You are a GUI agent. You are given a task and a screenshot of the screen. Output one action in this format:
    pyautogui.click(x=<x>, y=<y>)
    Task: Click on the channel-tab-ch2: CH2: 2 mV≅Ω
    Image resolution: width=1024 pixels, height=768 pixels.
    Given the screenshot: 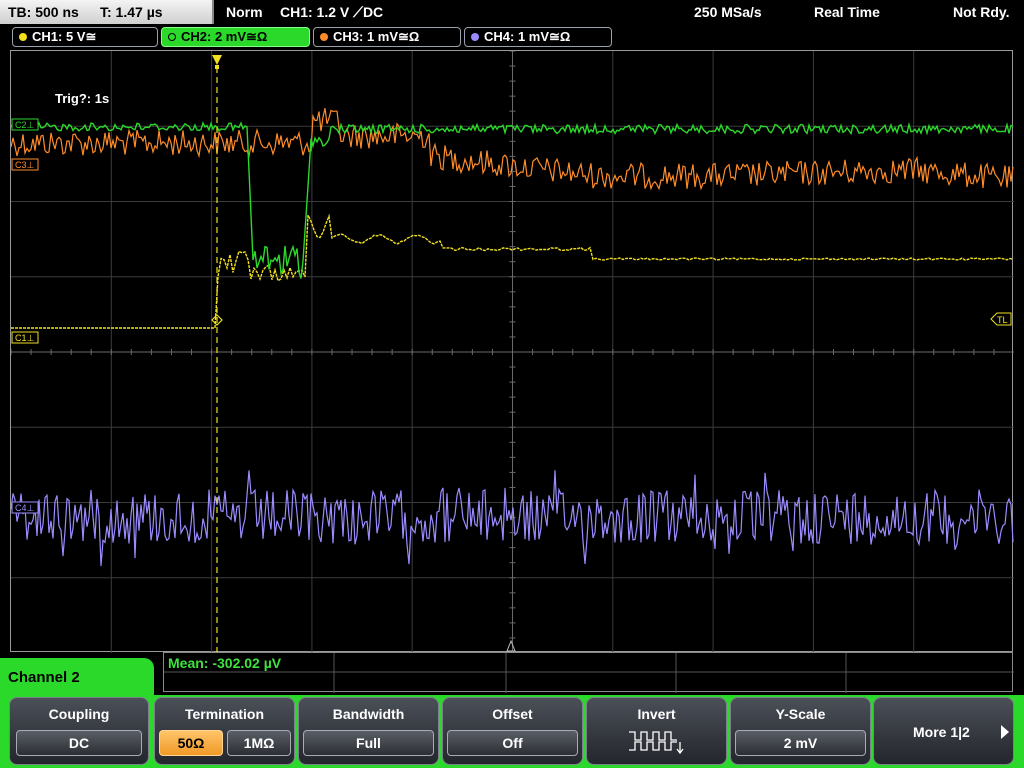 What is the action you would take?
    pyautogui.click(x=235, y=37)
    